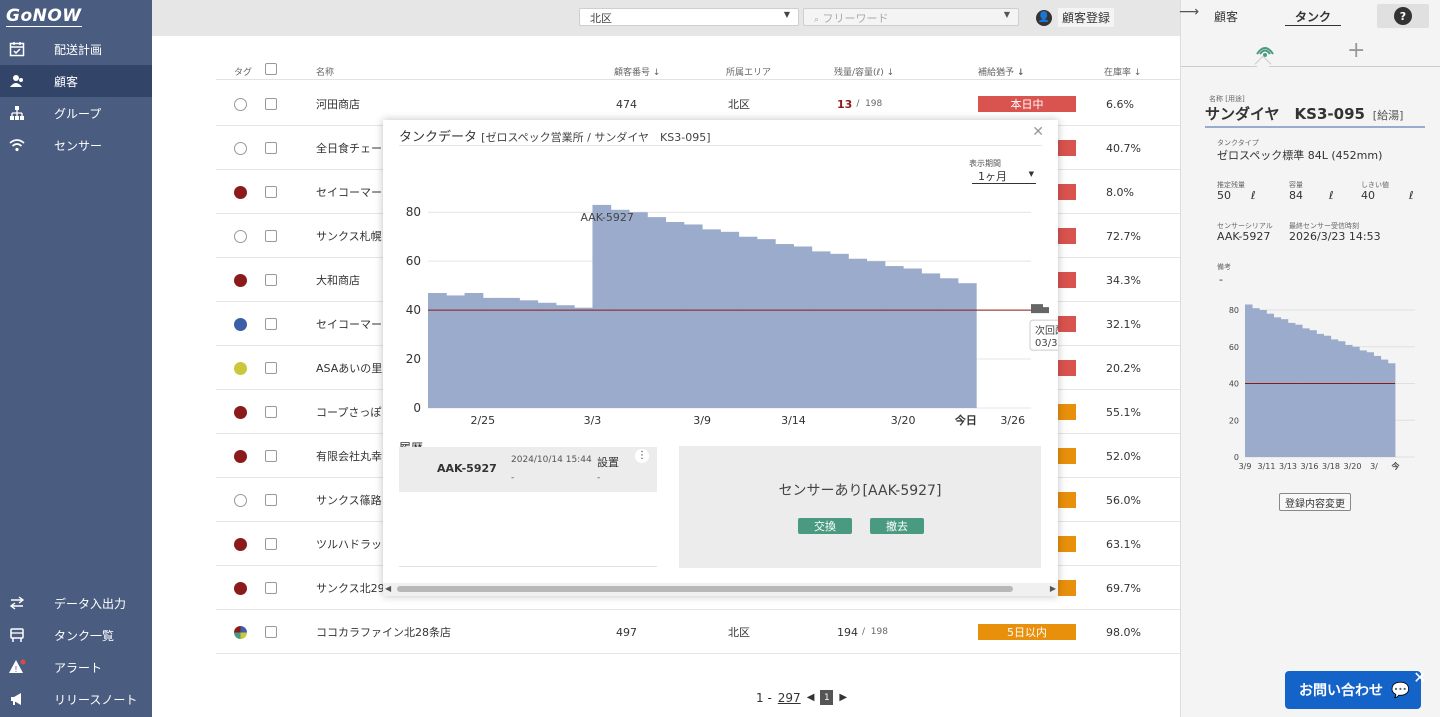  I want to click on next-delivery-date: 03/30, so click(1046, 343).